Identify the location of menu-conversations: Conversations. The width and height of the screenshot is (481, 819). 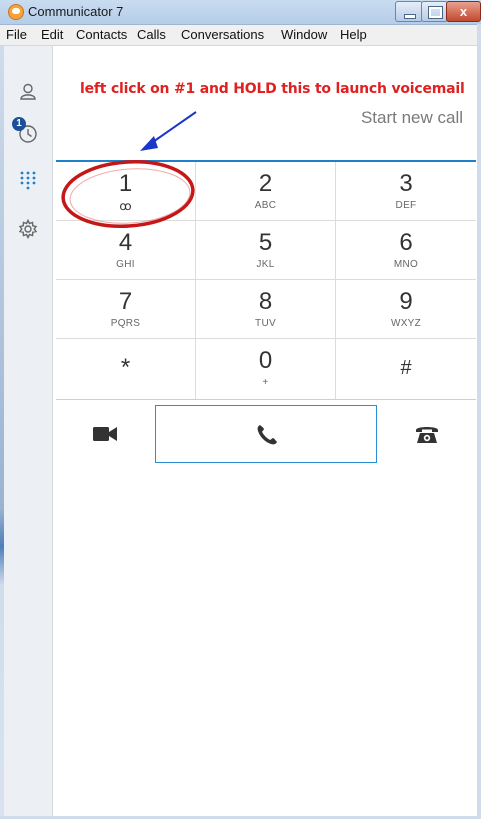
(222, 34).